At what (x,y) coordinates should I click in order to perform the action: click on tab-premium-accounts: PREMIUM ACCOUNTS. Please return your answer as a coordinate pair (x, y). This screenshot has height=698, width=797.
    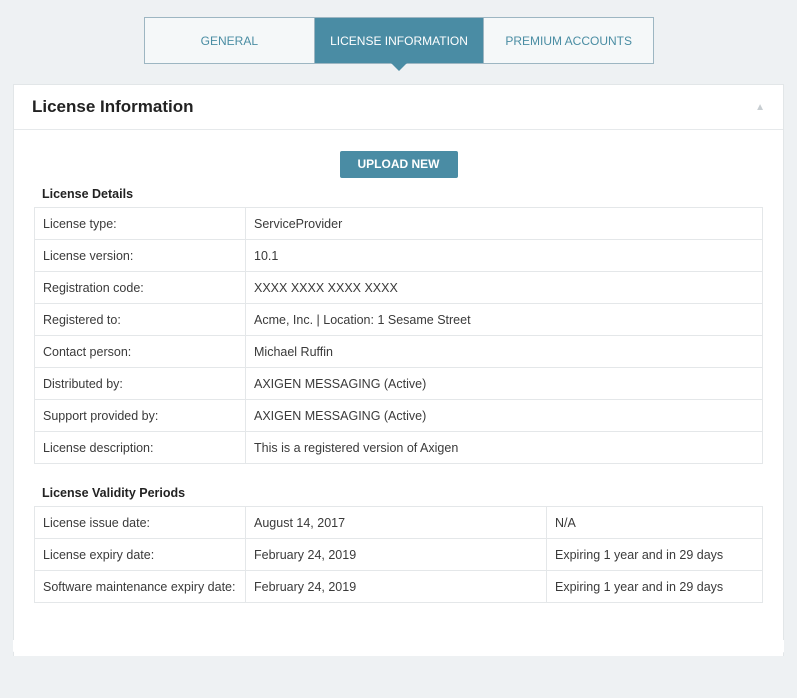
    Looking at the image, I should click on (568, 40).